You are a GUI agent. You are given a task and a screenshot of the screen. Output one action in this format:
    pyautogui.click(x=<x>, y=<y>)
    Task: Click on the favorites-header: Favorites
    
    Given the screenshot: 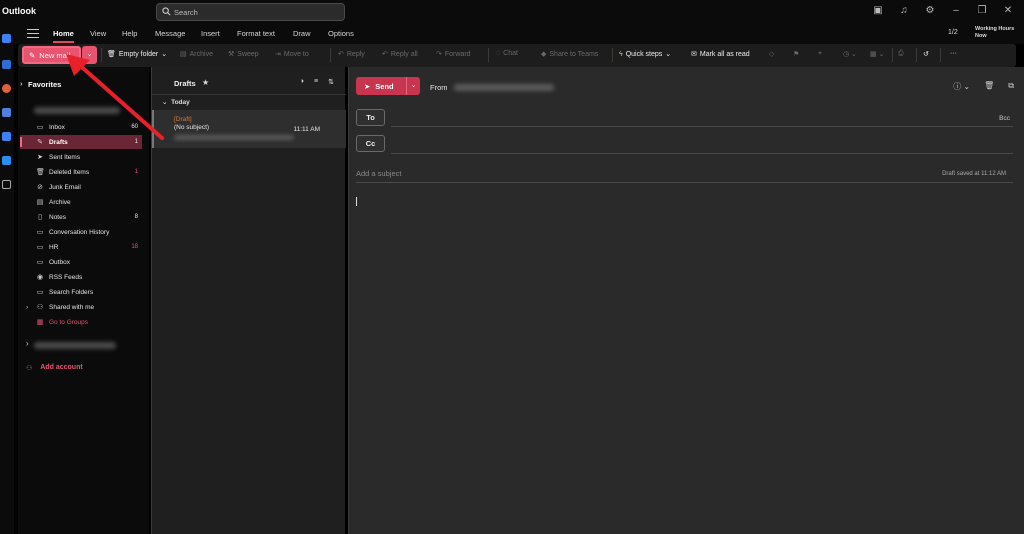 What is the action you would take?
    pyautogui.click(x=40, y=84)
    